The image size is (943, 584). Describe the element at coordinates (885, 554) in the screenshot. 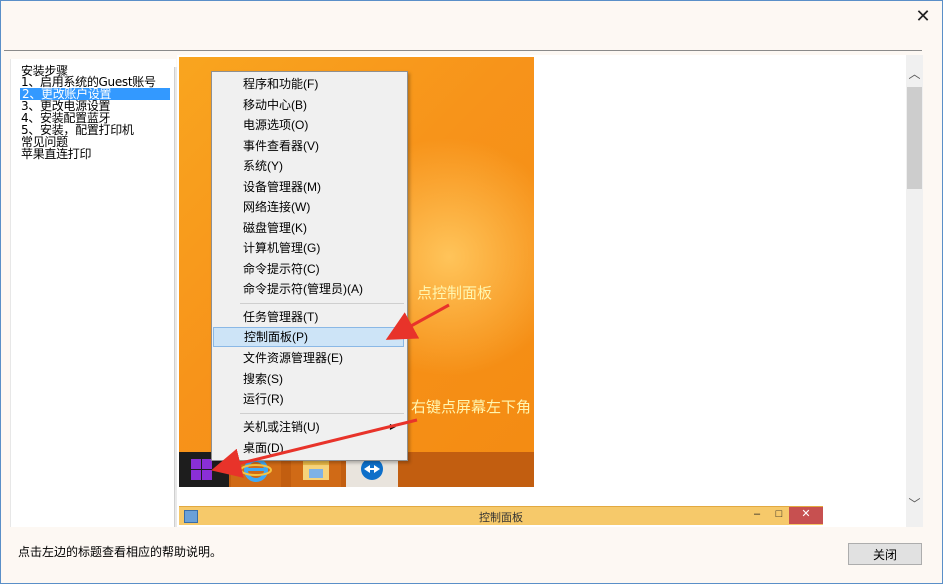

I see `close-button: 关闭` at that location.